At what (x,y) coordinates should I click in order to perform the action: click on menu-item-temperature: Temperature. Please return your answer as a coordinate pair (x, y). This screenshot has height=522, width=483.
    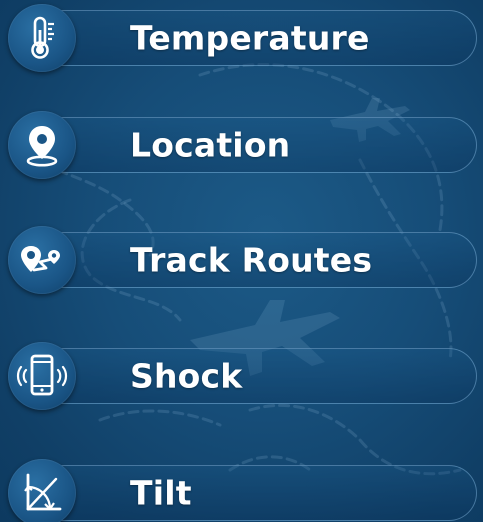
    Looking at the image, I should click on (241, 38).